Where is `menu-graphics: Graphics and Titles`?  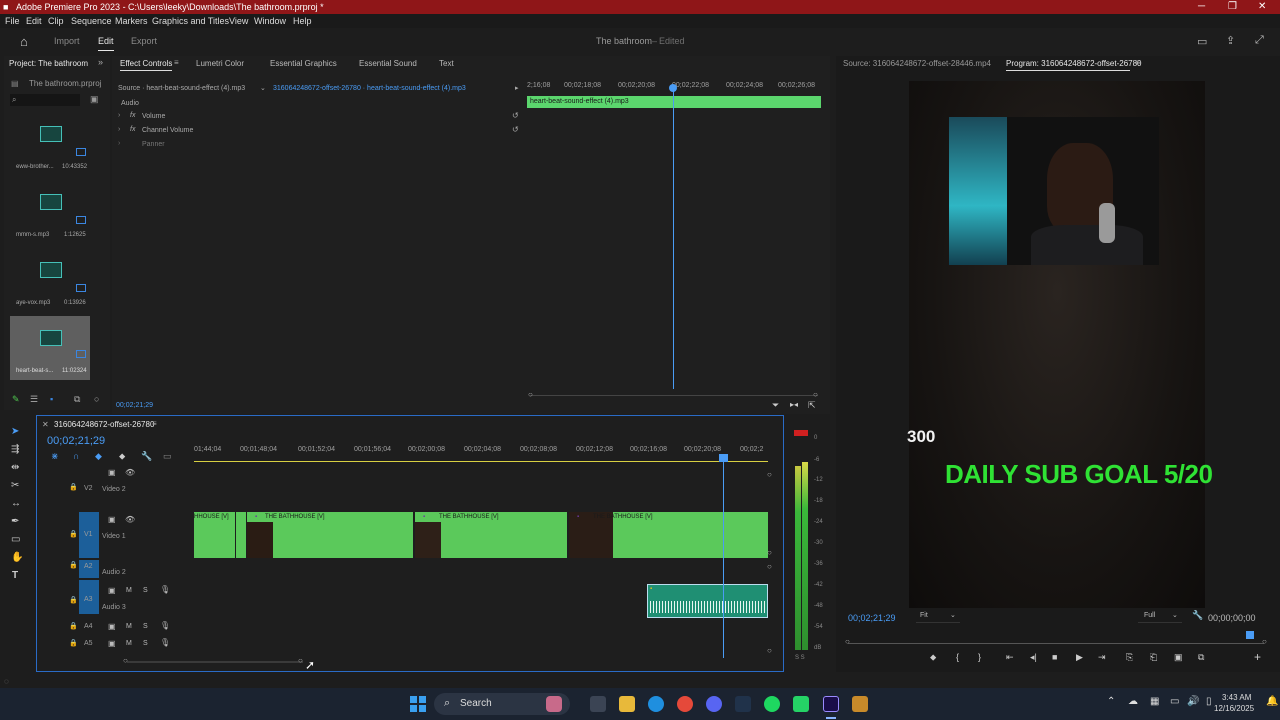 menu-graphics: Graphics and Titles is located at coordinates (190, 21).